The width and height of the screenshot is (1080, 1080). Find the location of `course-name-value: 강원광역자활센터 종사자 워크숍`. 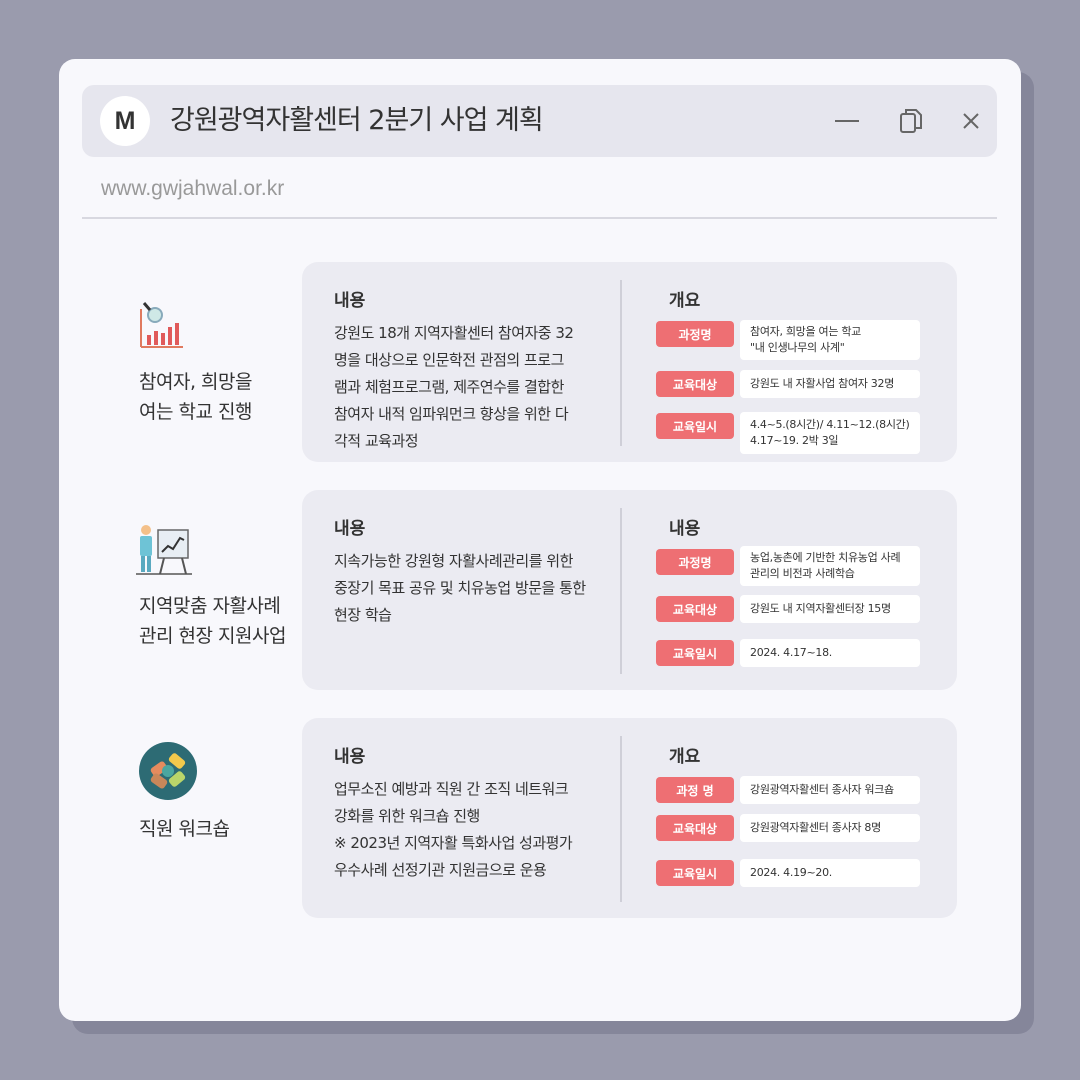

course-name-value: 강원광역자활센터 종사자 워크숍 is located at coordinates (830, 790).